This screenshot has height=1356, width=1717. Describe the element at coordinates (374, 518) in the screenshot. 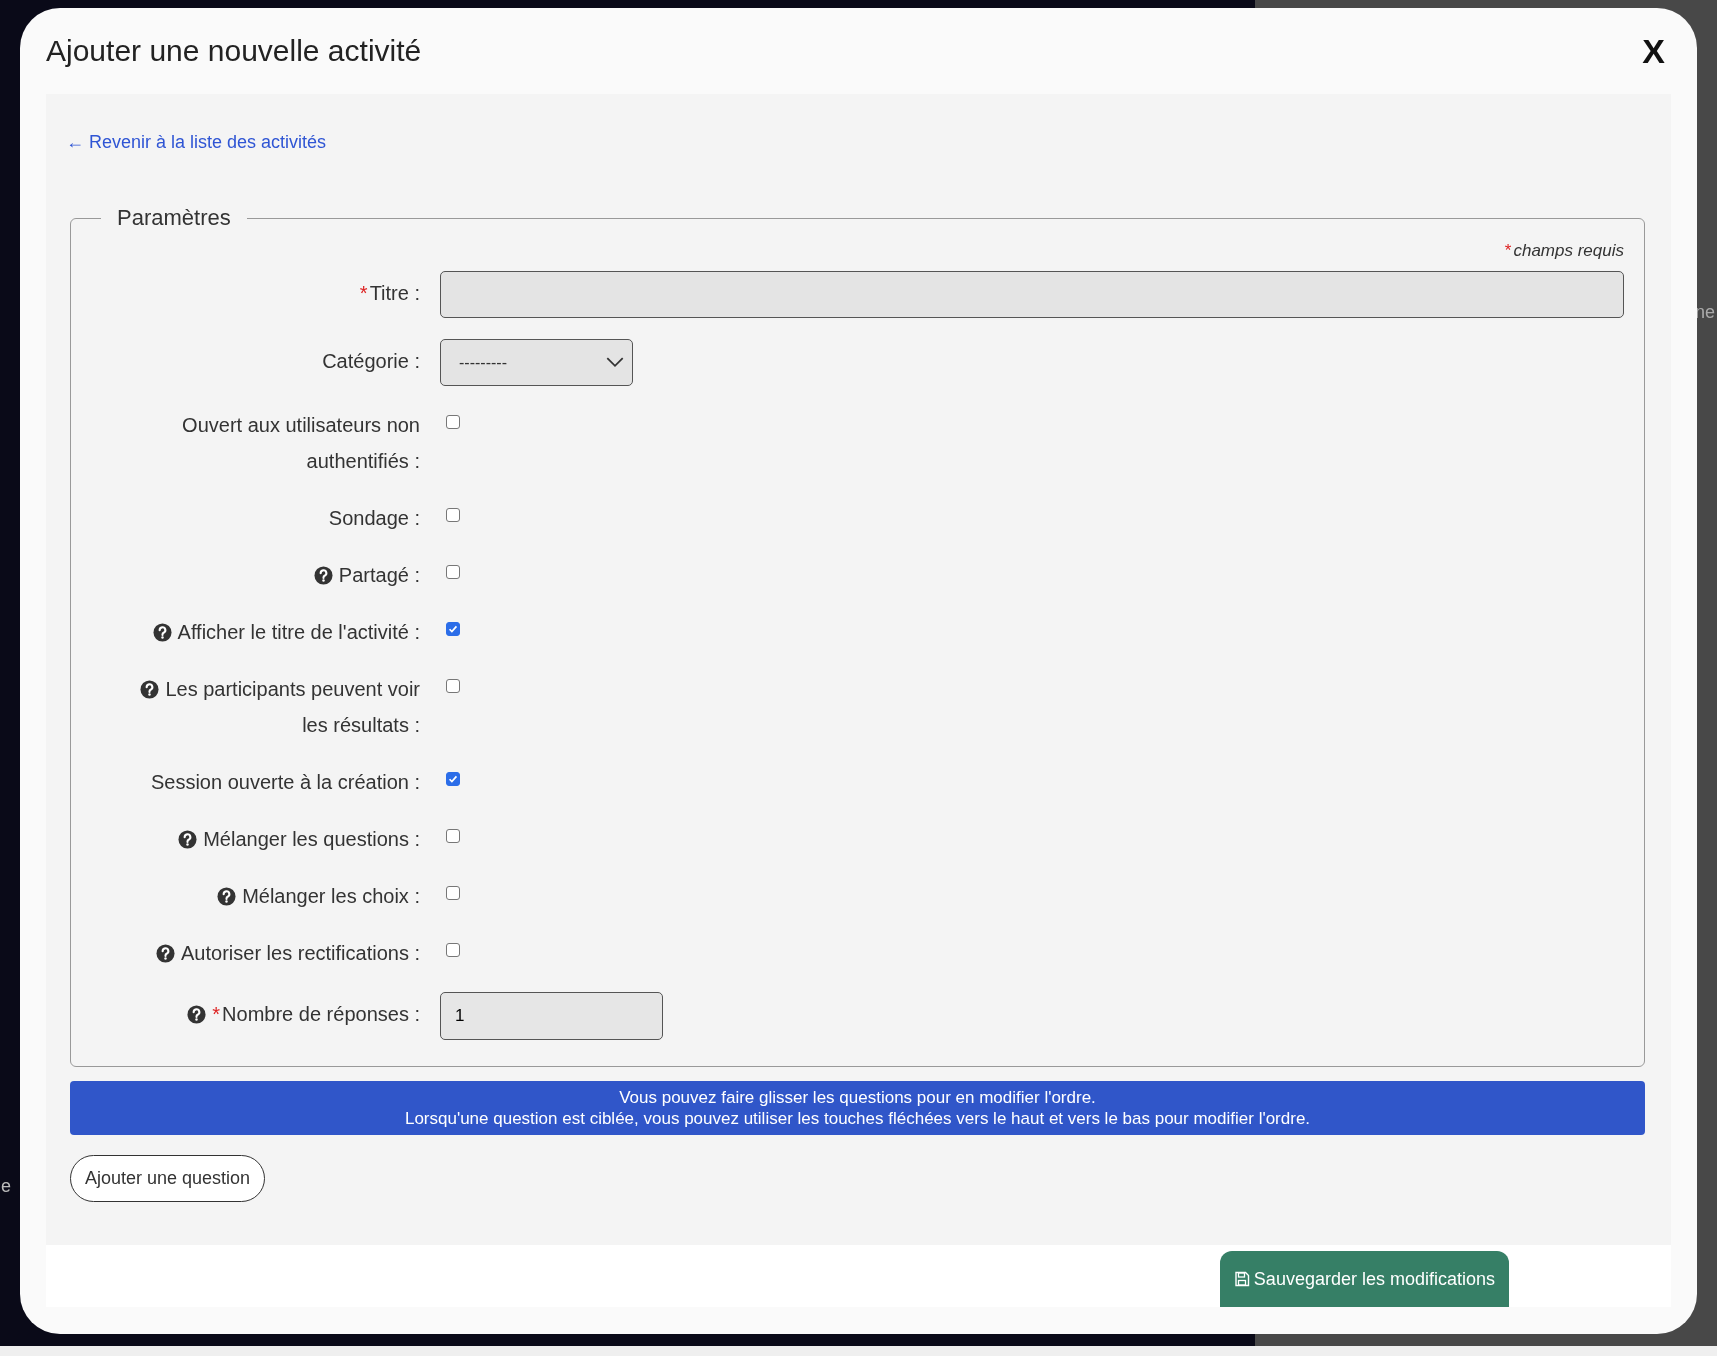

I see `field-label: Sondage :` at that location.